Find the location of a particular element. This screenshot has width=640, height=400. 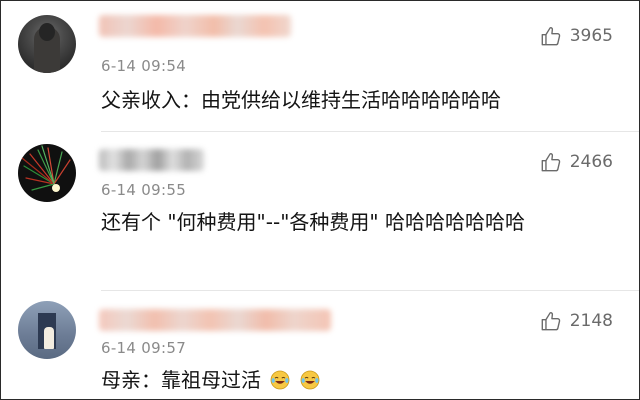

like-count: 2148 is located at coordinates (591, 321).